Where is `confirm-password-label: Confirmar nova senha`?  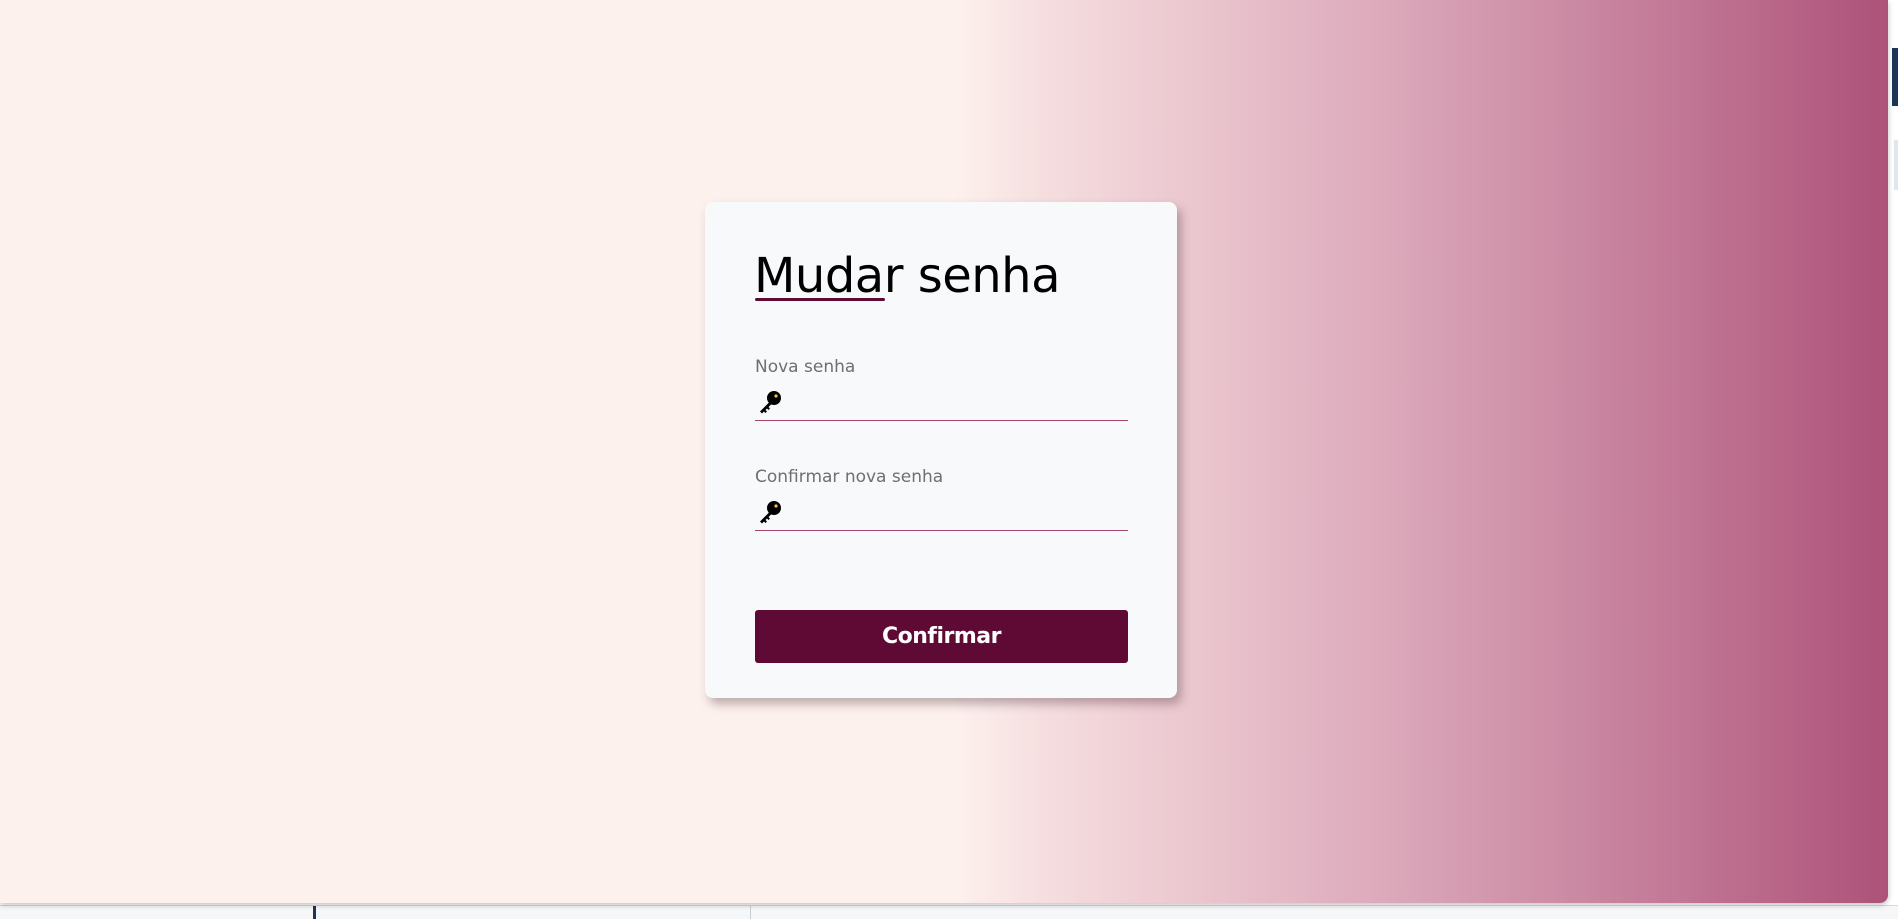
confirm-password-label: Confirmar nova senha is located at coordinates (849, 477).